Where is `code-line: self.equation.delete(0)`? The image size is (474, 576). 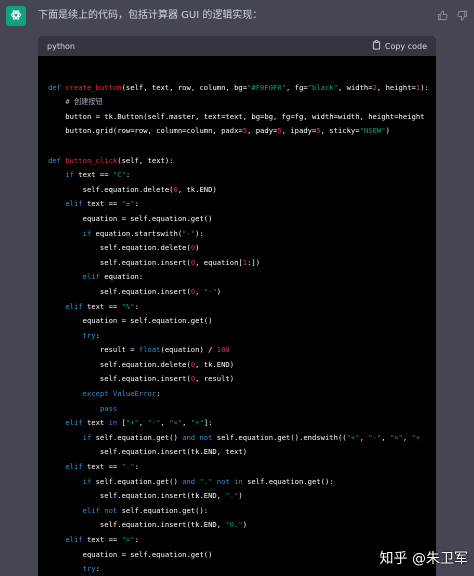
code-line: self.equation.delete(0) is located at coordinates (124, 248).